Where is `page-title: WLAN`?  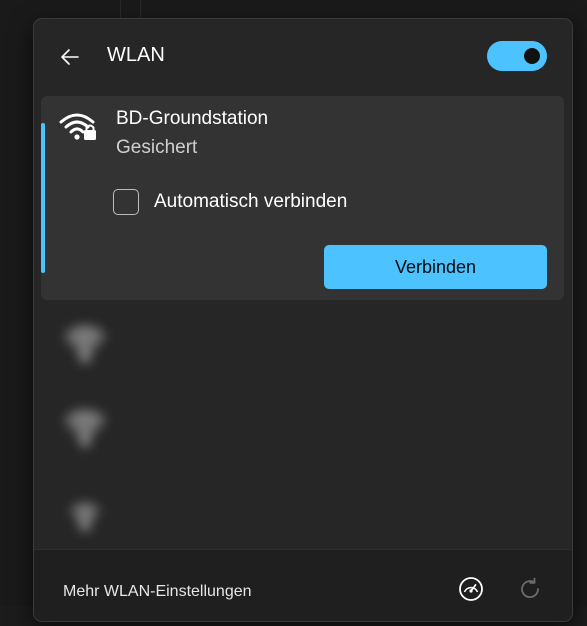 page-title: WLAN is located at coordinates (136, 55).